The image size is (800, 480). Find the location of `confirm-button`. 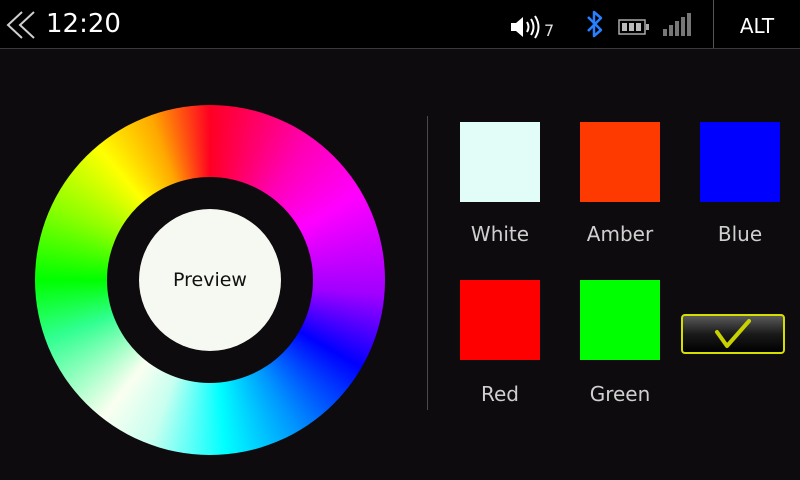

confirm-button is located at coordinates (733, 334).